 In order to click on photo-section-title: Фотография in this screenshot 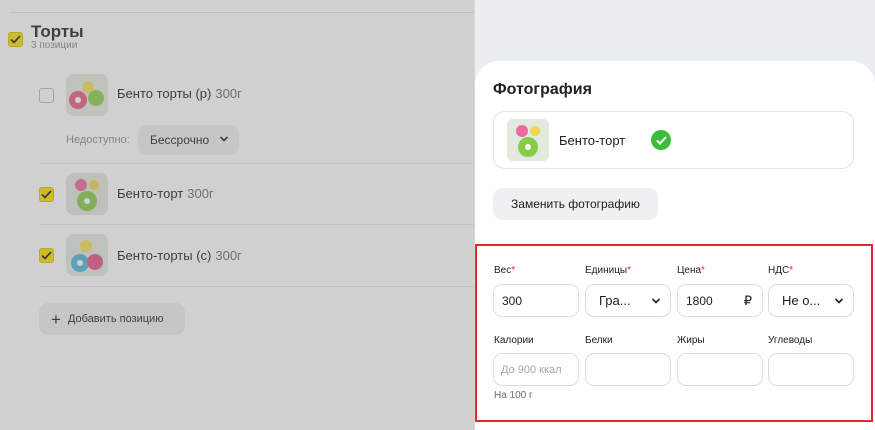, I will do `click(542, 89)`.